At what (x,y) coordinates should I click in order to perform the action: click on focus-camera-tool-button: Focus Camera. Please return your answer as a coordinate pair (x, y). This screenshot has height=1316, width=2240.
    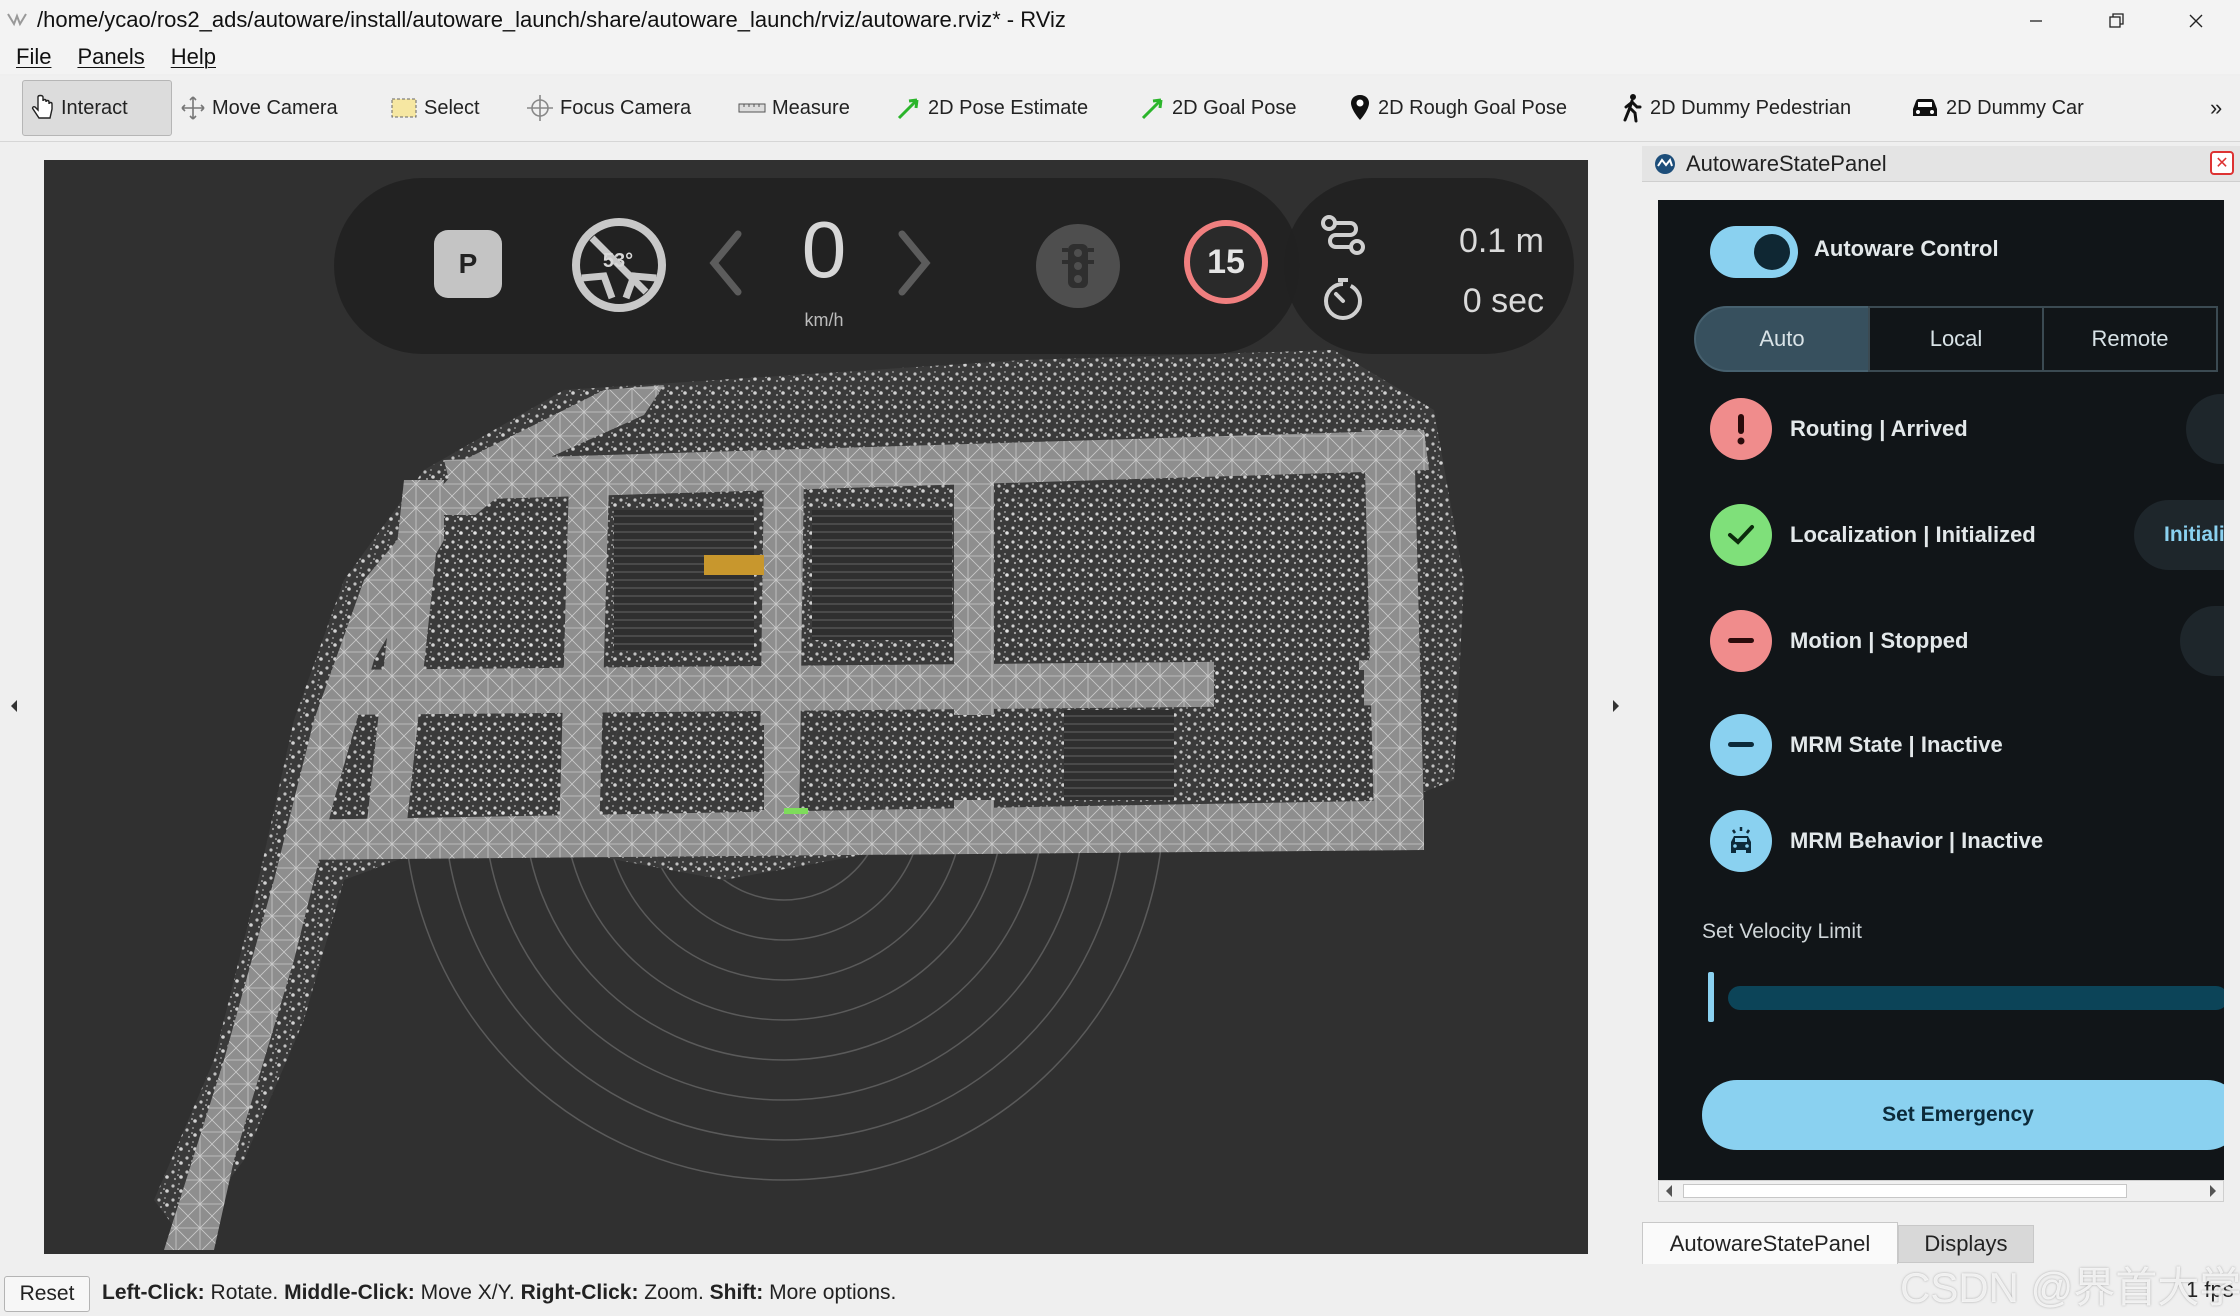
    Looking at the image, I should click on (608, 108).